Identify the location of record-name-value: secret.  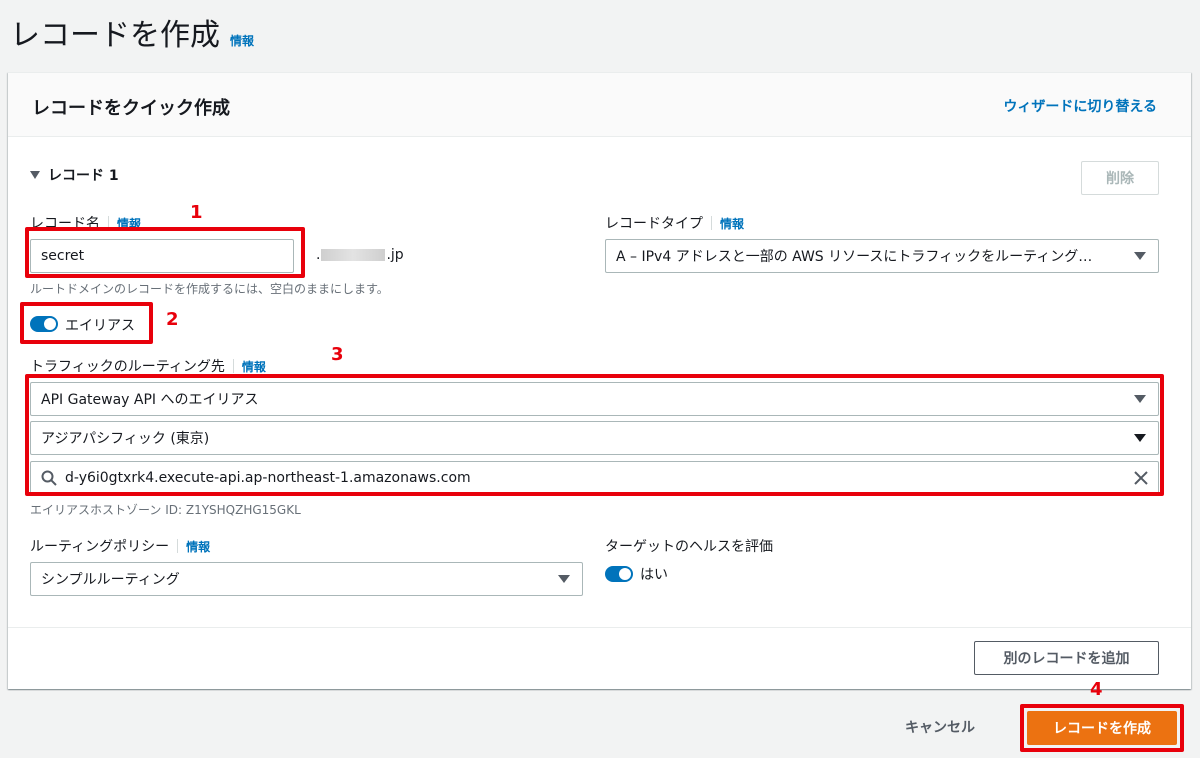
(63, 256).